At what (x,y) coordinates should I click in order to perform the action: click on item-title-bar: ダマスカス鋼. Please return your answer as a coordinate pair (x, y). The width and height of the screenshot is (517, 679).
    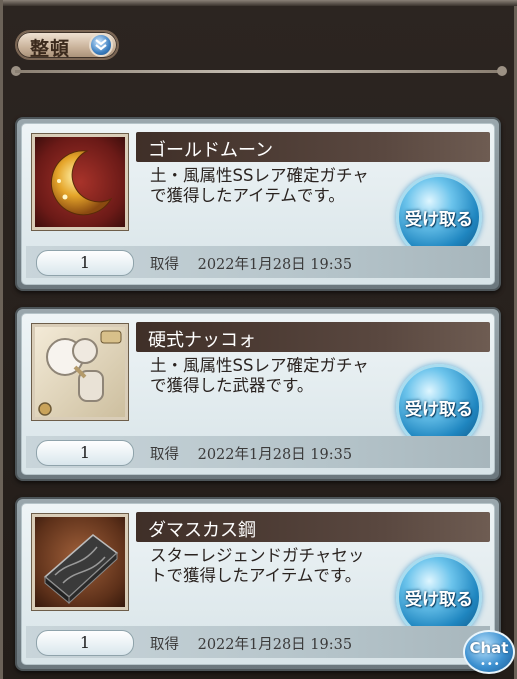
    Looking at the image, I should click on (313, 527).